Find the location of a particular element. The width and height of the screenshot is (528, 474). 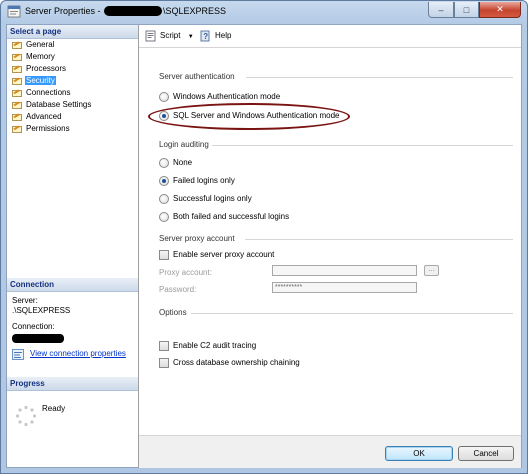

page-item-general: General is located at coordinates (72, 45).